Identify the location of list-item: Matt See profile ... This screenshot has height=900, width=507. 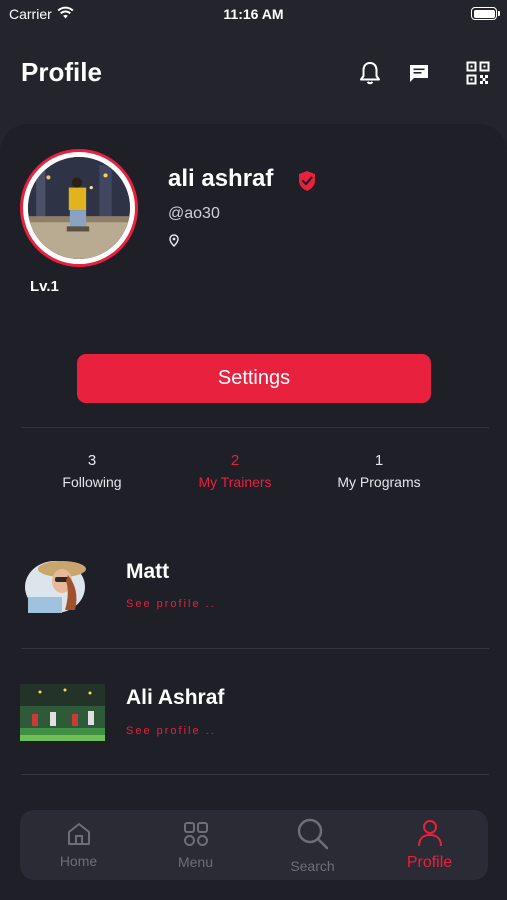
(253, 595).